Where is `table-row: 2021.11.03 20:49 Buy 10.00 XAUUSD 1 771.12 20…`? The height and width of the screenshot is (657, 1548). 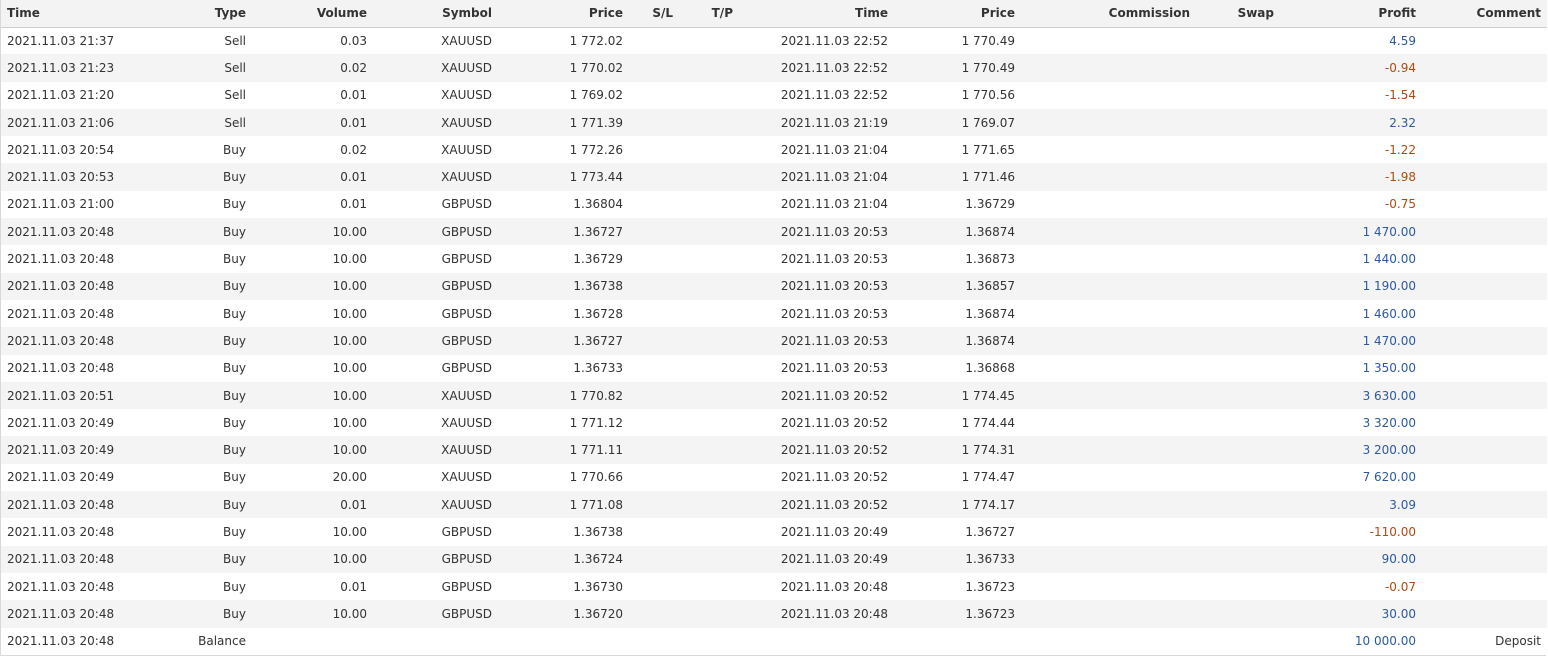
table-row: 2021.11.03 20:49 Buy 10.00 XAUUSD 1 771.12 20… is located at coordinates (774, 423).